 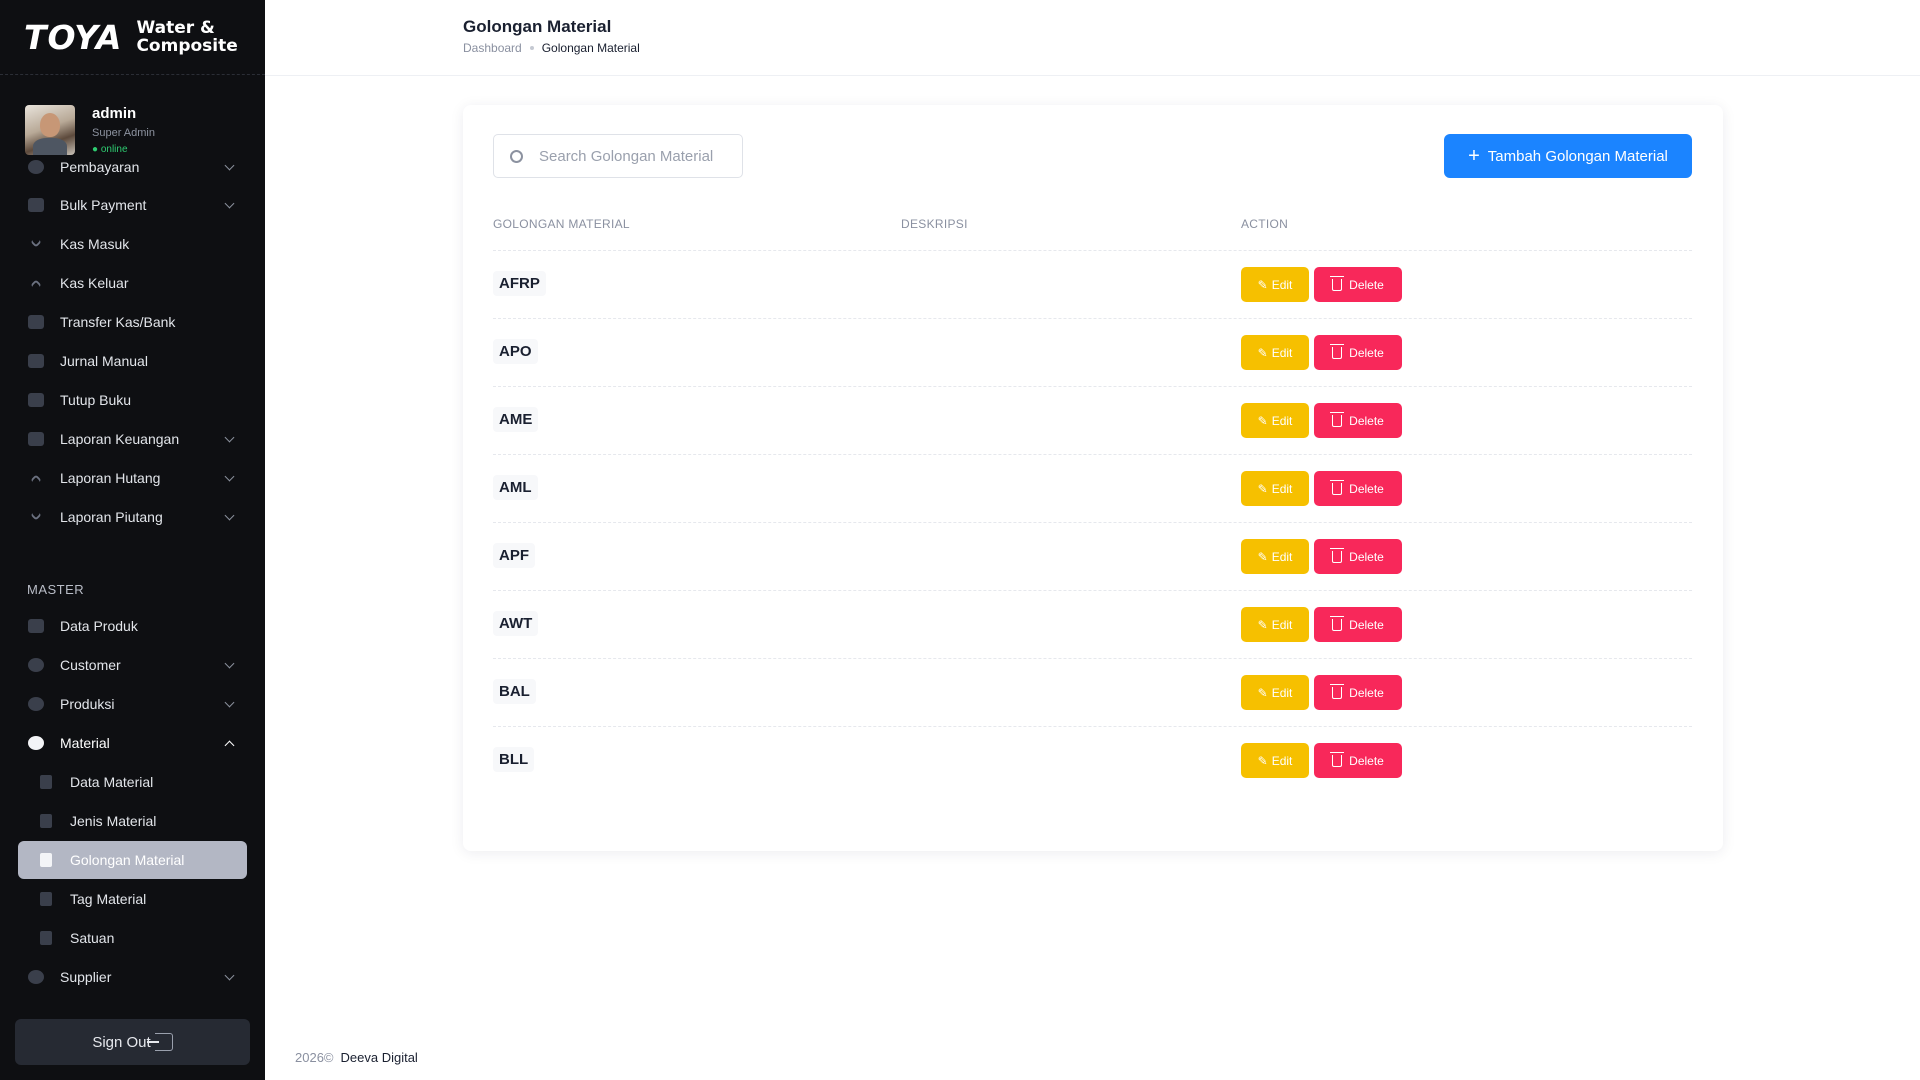 What do you see at coordinates (492, 48) in the screenshot?
I see `breadcrumb-dashboard: Dashboard` at bounding box center [492, 48].